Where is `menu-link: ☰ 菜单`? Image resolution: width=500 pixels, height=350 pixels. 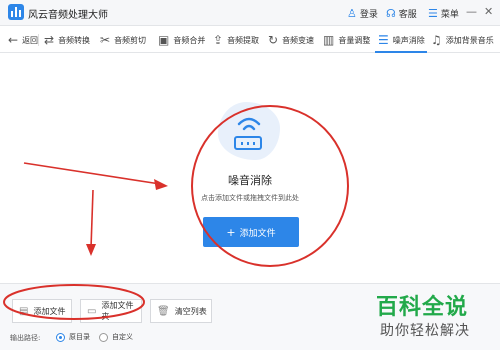
menu-link: ☰ 菜单 is located at coordinates (443, 13).